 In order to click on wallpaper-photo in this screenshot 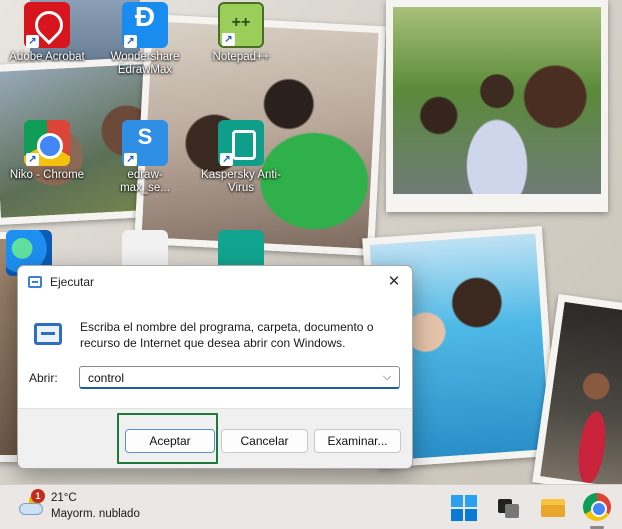, I will do `click(497, 106)`.